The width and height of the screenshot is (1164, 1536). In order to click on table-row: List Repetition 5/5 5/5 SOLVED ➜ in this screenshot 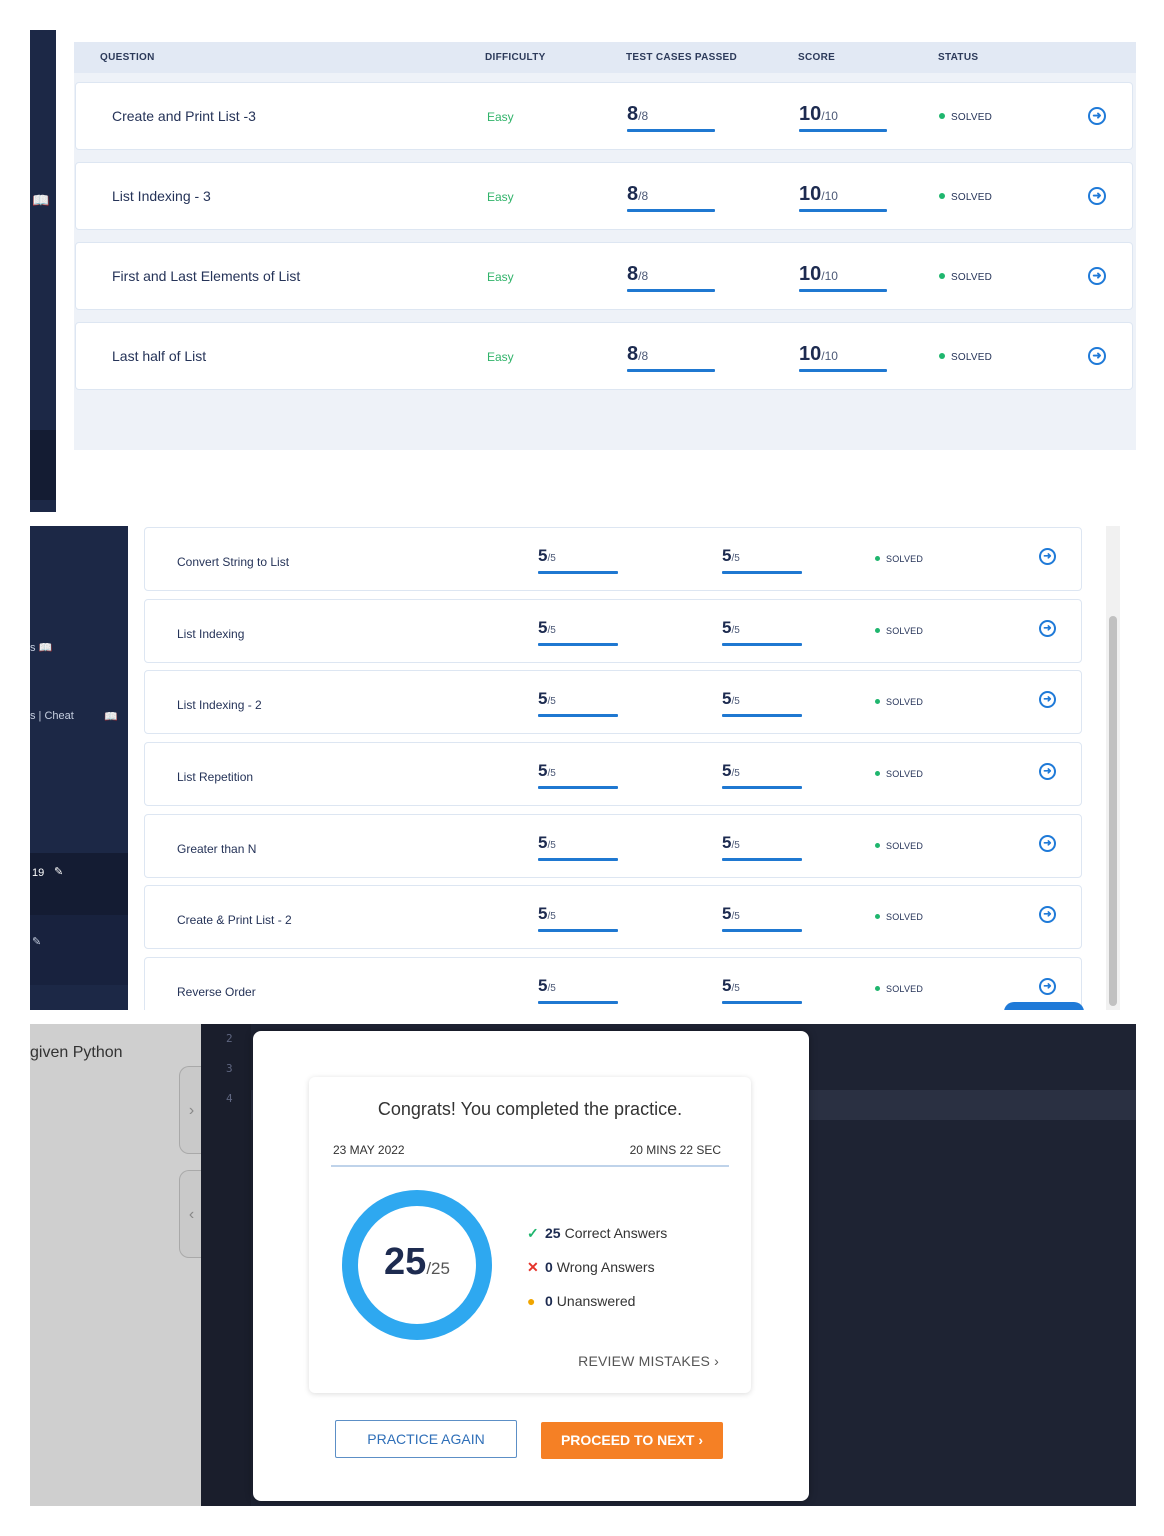, I will do `click(613, 774)`.